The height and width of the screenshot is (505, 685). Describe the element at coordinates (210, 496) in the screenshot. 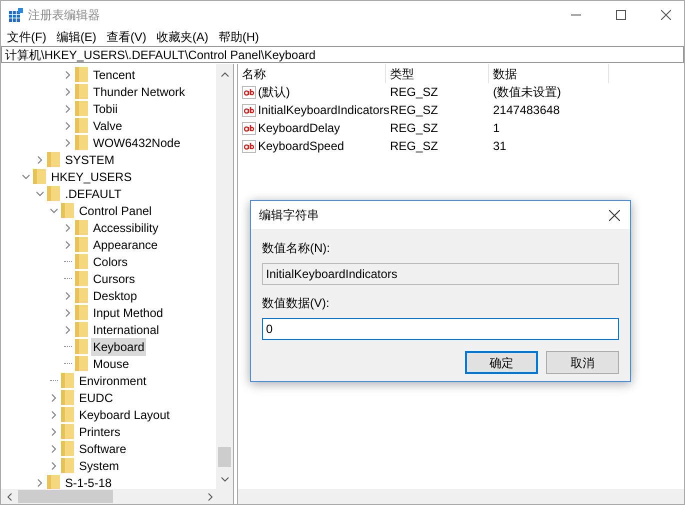

I see `scroll-right-icon` at that location.